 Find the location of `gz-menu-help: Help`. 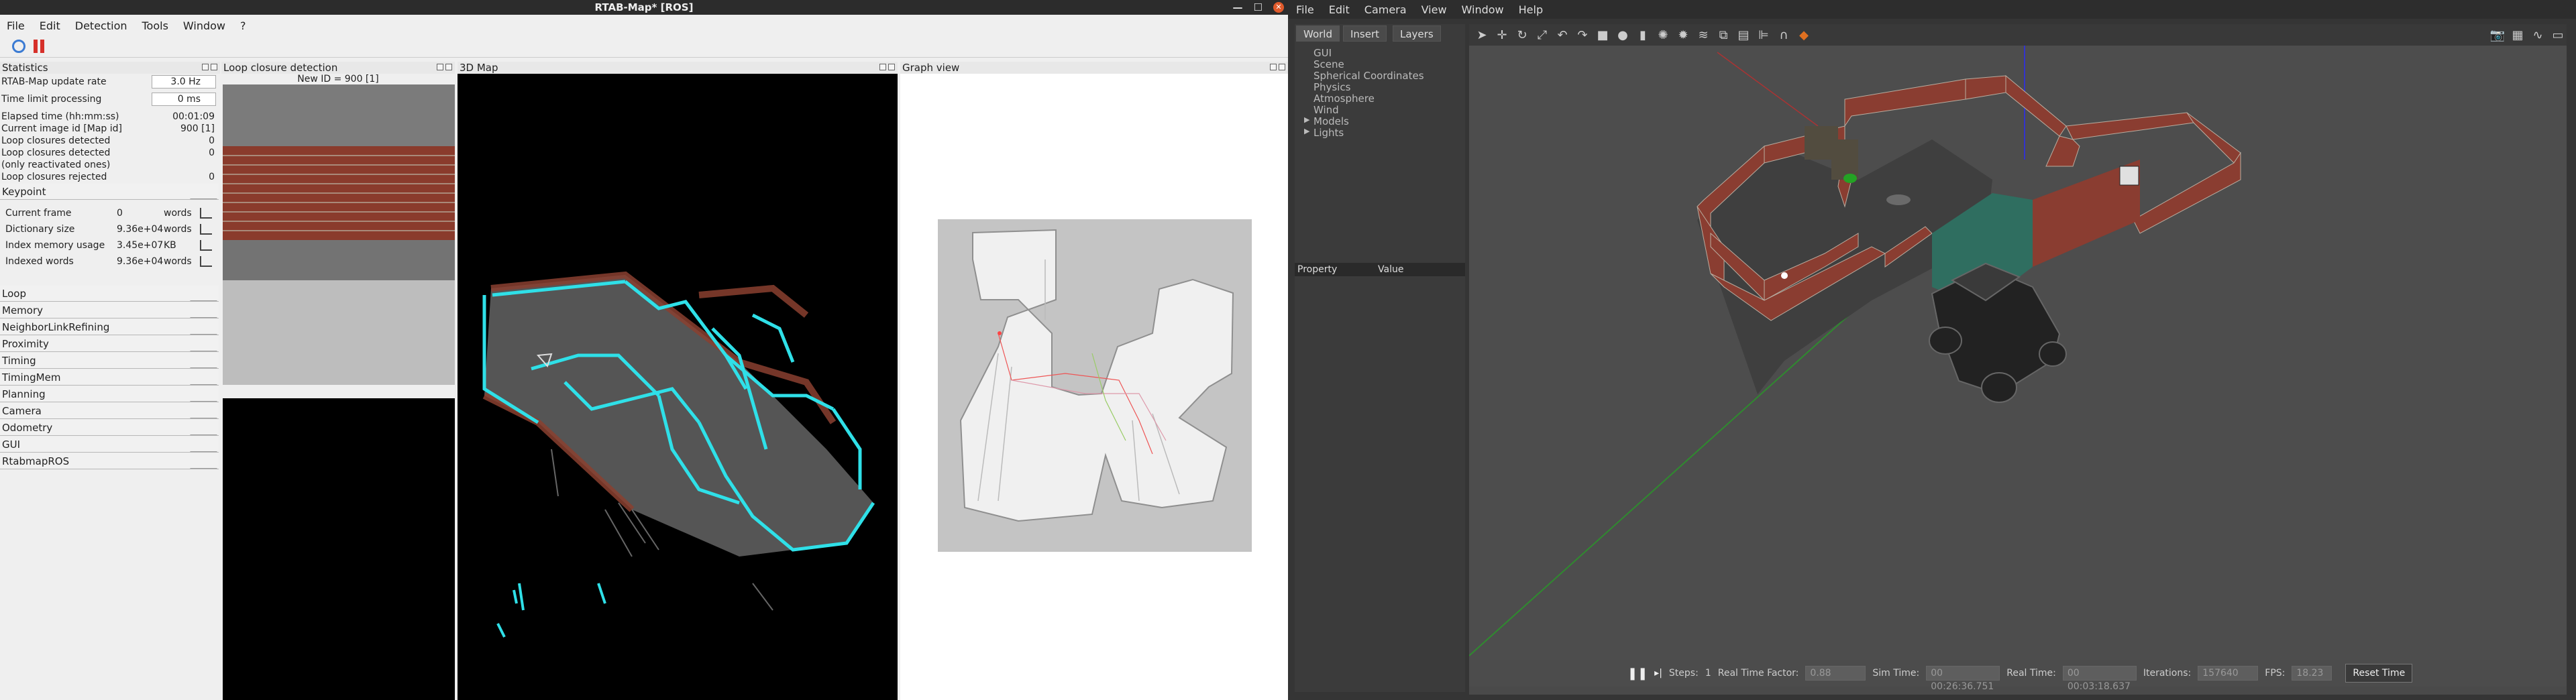

gz-menu-help: Help is located at coordinates (1531, 9).